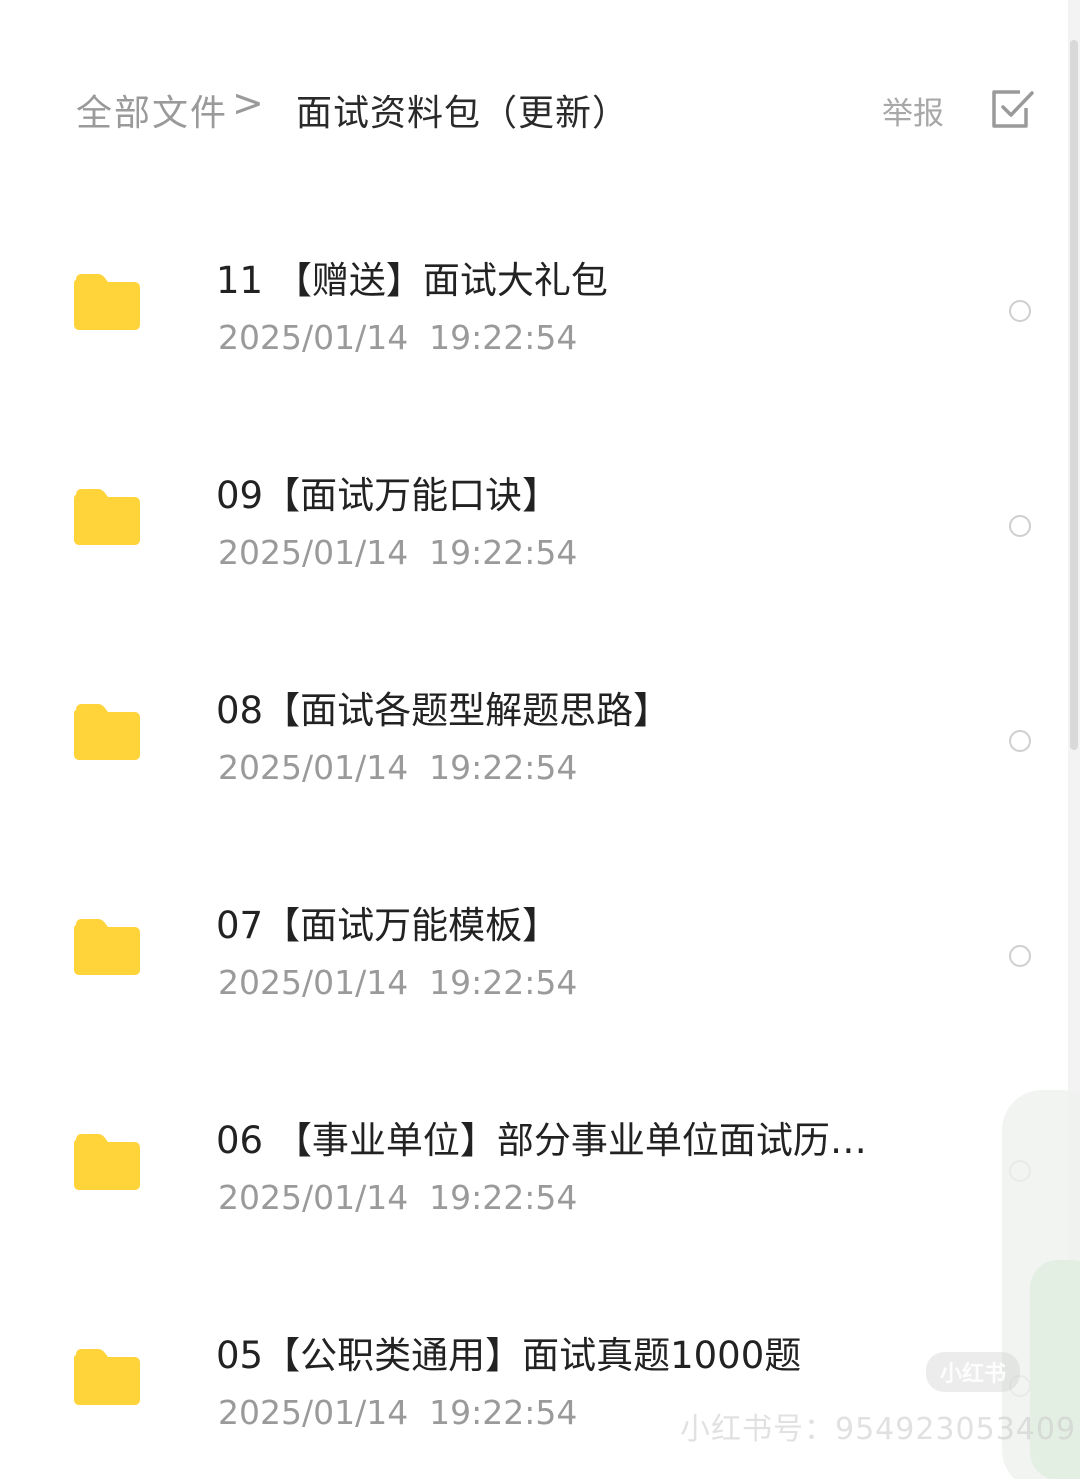  What do you see at coordinates (1074, 395) in the screenshot?
I see `scrollbar-thumb` at bounding box center [1074, 395].